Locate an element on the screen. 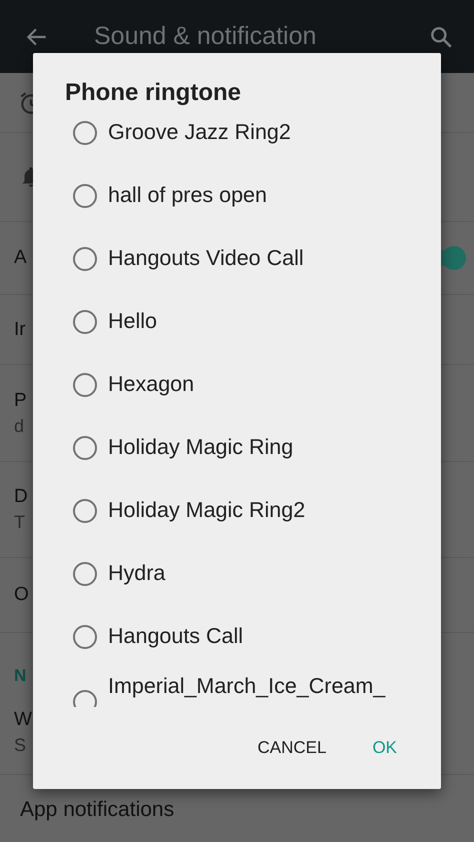  option-label: hall of pres open is located at coordinates (187, 195).